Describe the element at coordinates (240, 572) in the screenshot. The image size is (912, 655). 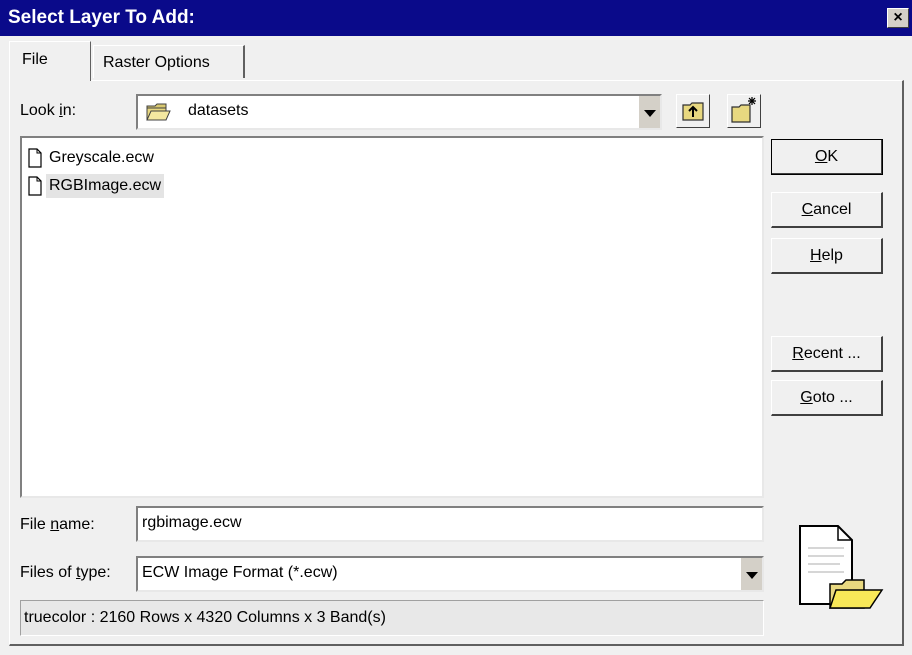
I see `file-type-value: ECW Image Format (*.ecw)` at that location.